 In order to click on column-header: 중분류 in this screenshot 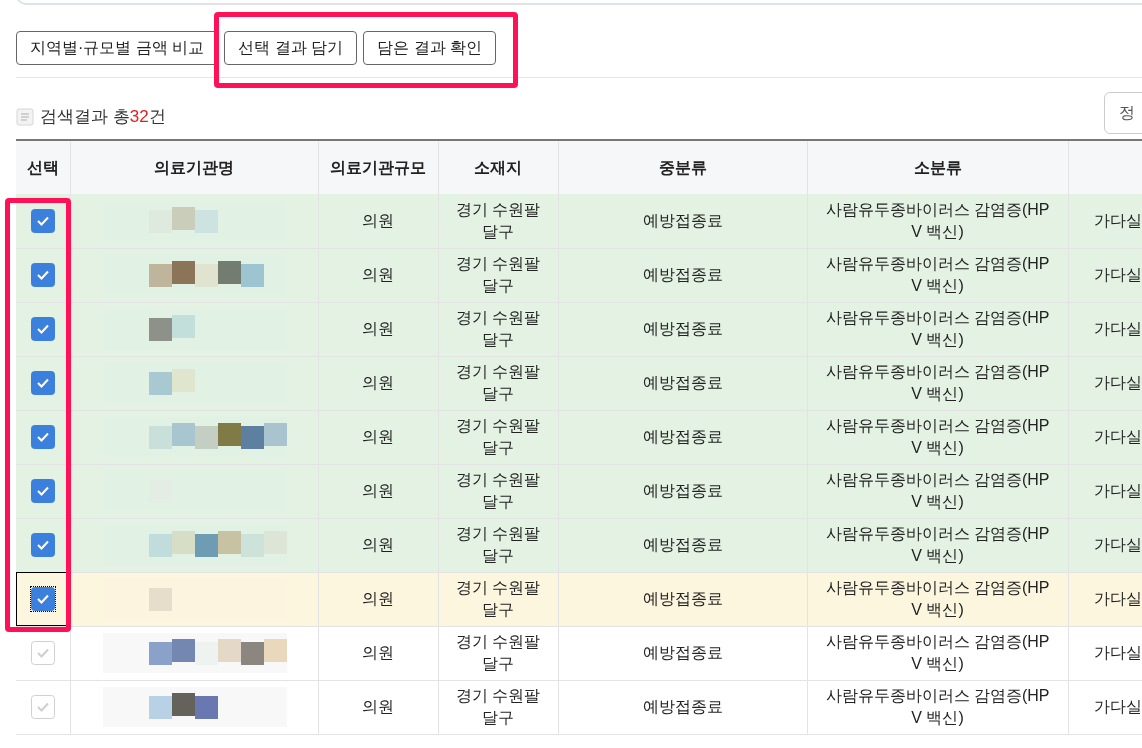, I will do `click(682, 167)`.